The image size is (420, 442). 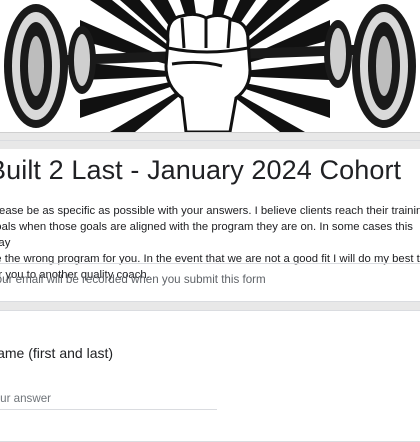 I want to click on question-label: Name (first and last), so click(x=57, y=353).